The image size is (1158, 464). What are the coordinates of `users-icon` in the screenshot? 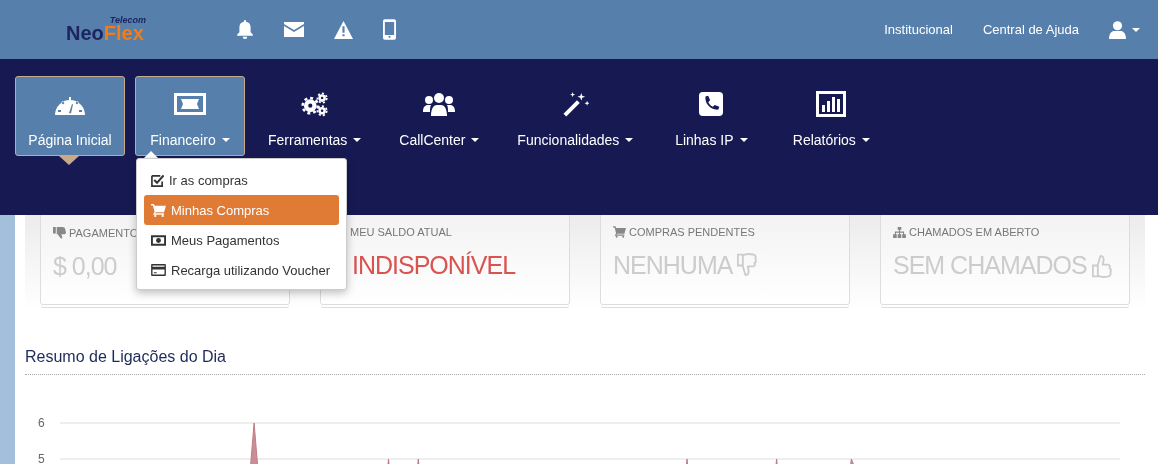 It's located at (439, 104).